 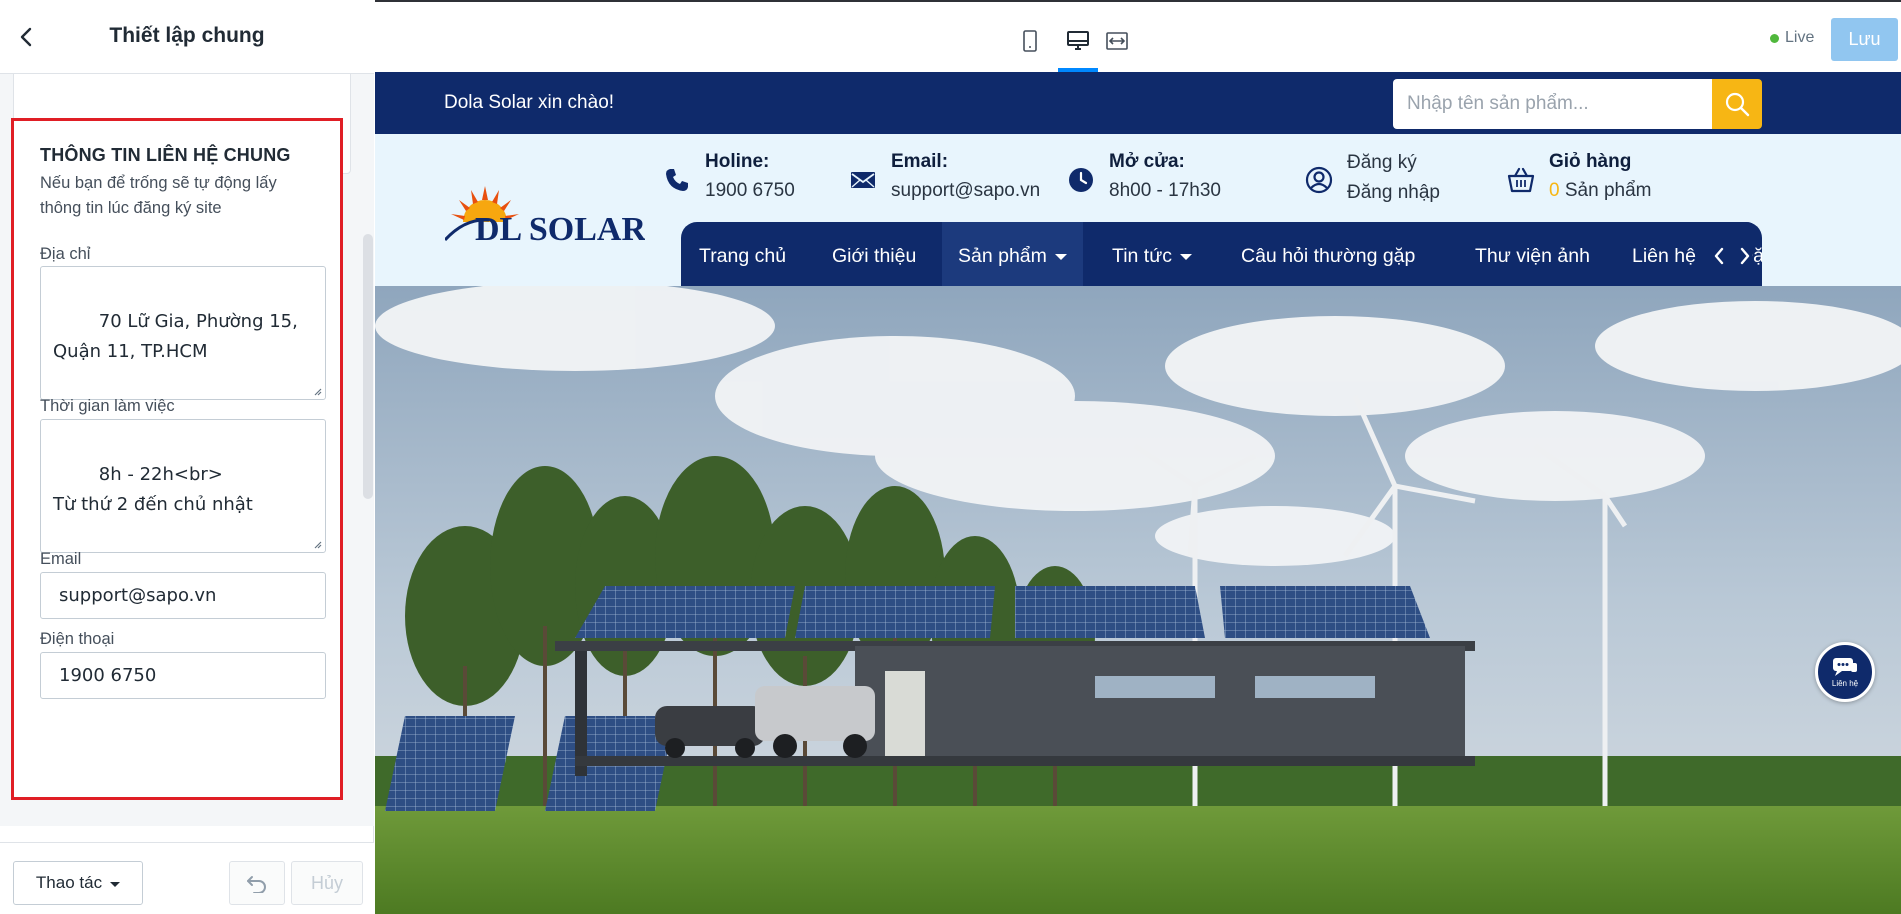 What do you see at coordinates (1147, 161) in the screenshot?
I see `opening-title: Mở cửa:` at bounding box center [1147, 161].